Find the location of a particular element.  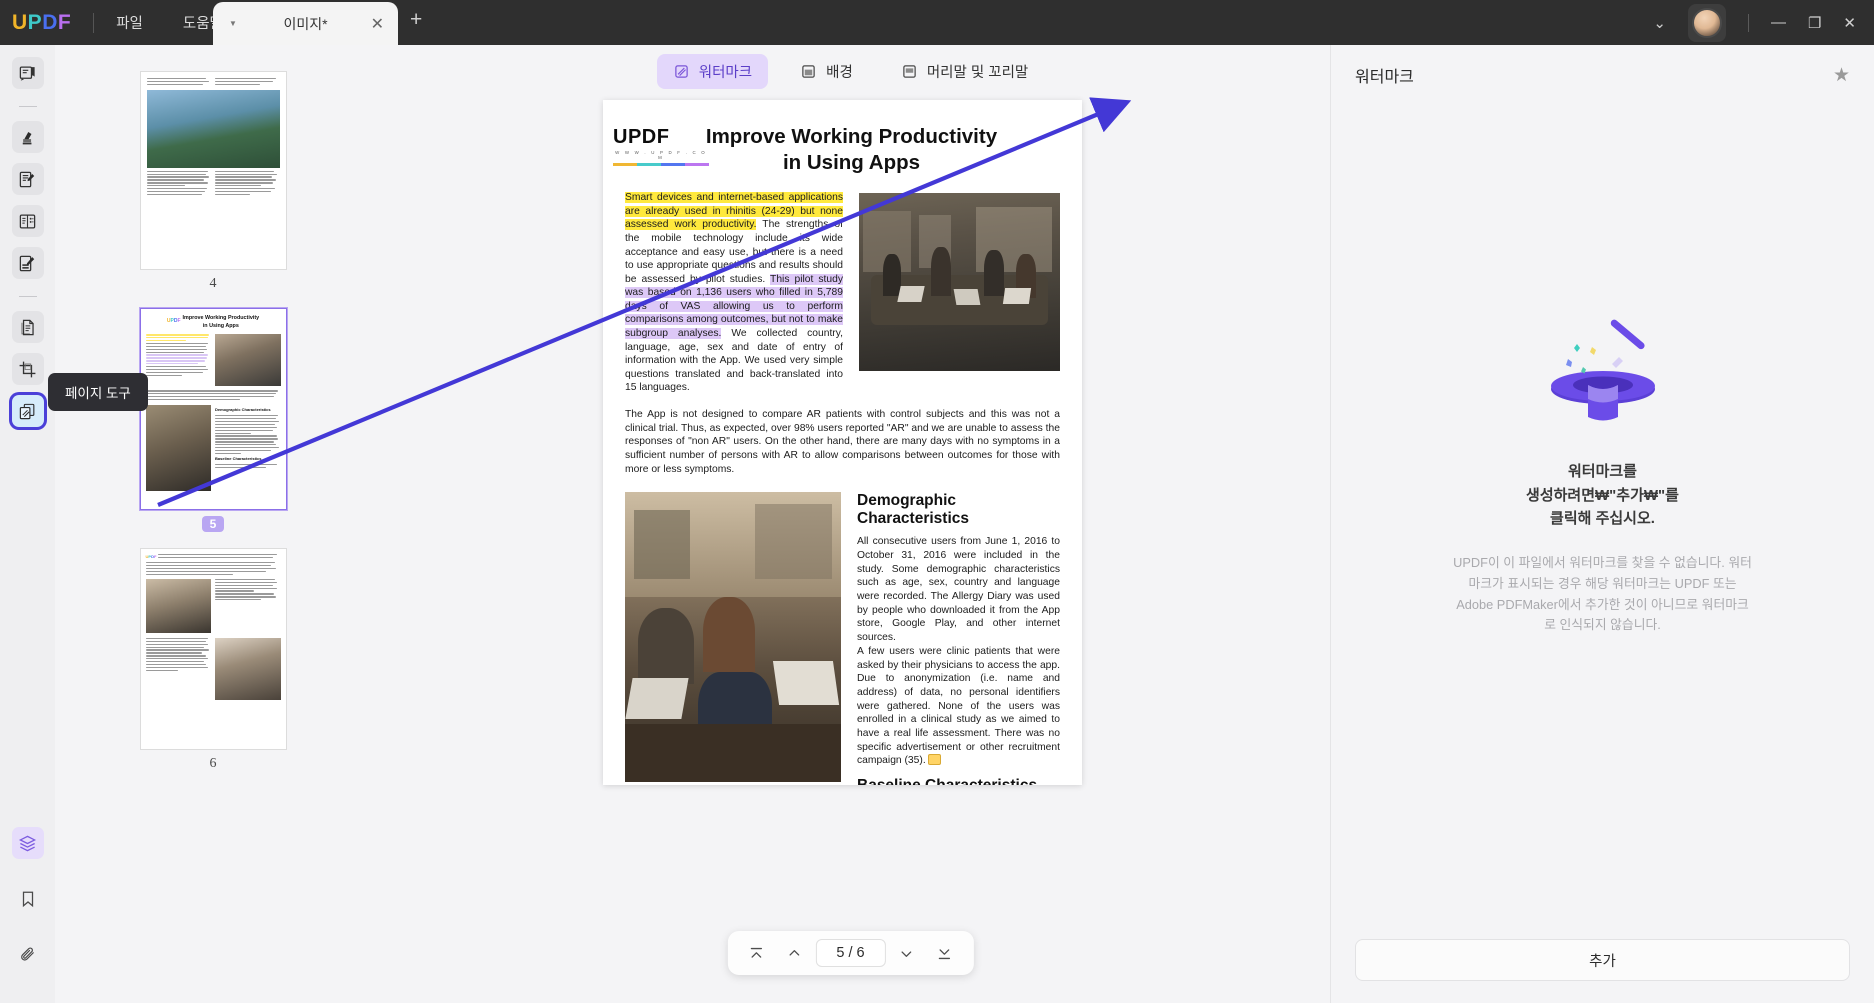

sign-icon is located at coordinates (27, 263).